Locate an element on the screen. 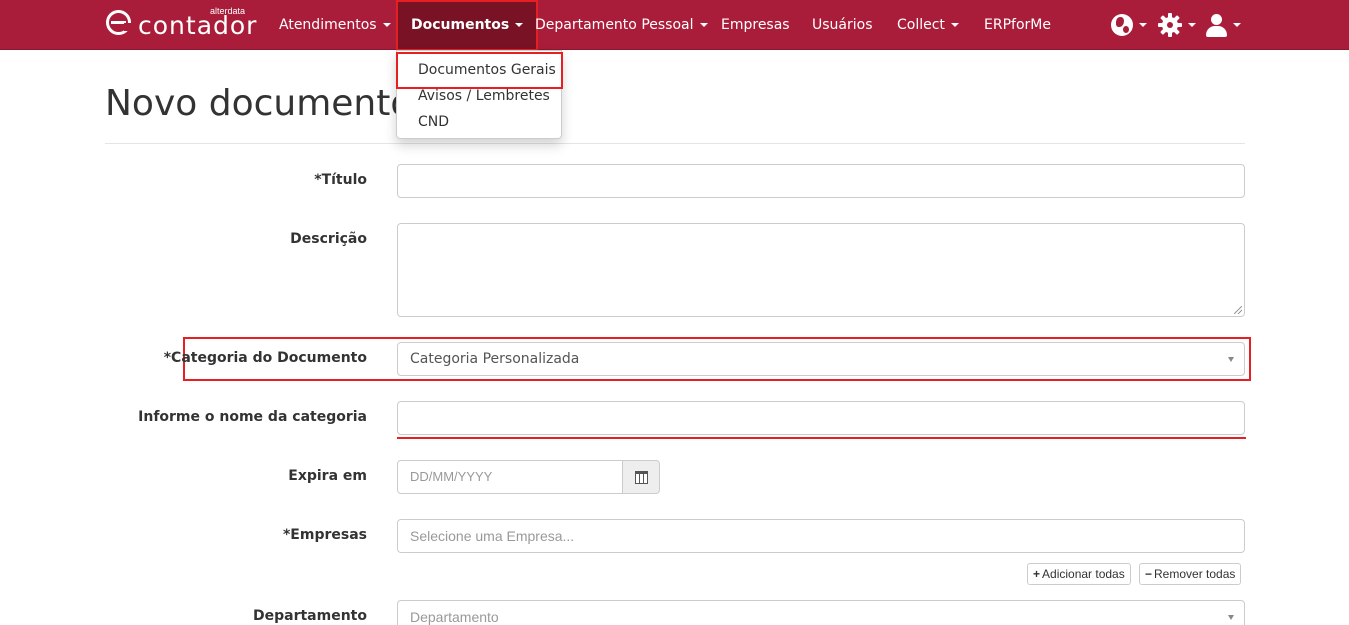 This screenshot has width=1349, height=625. add-all-label: Adicionar todas is located at coordinates (1083, 574).